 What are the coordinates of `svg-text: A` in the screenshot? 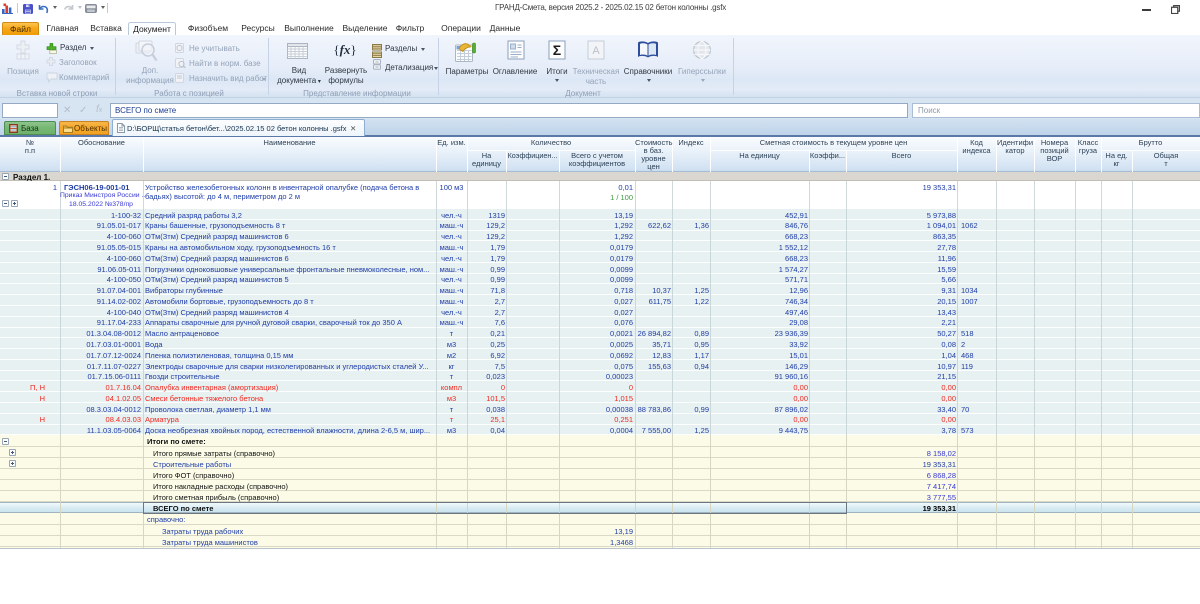 It's located at (596, 51).